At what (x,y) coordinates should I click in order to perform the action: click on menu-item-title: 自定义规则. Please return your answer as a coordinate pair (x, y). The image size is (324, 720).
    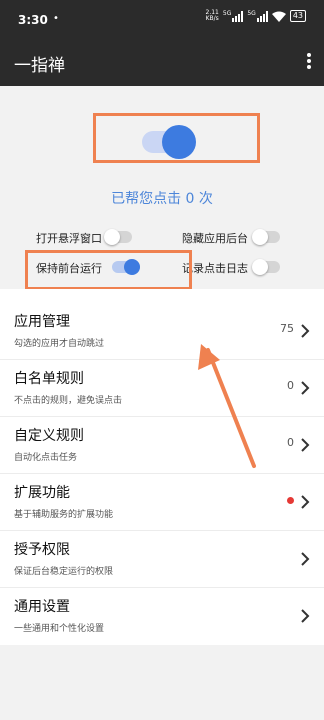
    Looking at the image, I should click on (49, 436).